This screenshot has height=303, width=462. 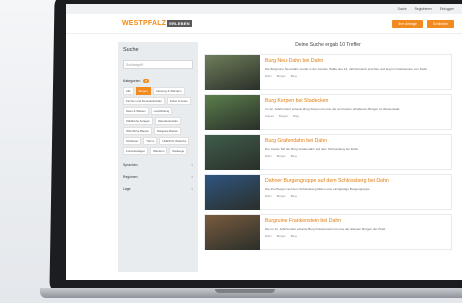 I want to click on category-tag: Naturdenkmäler, so click(x=167, y=121).